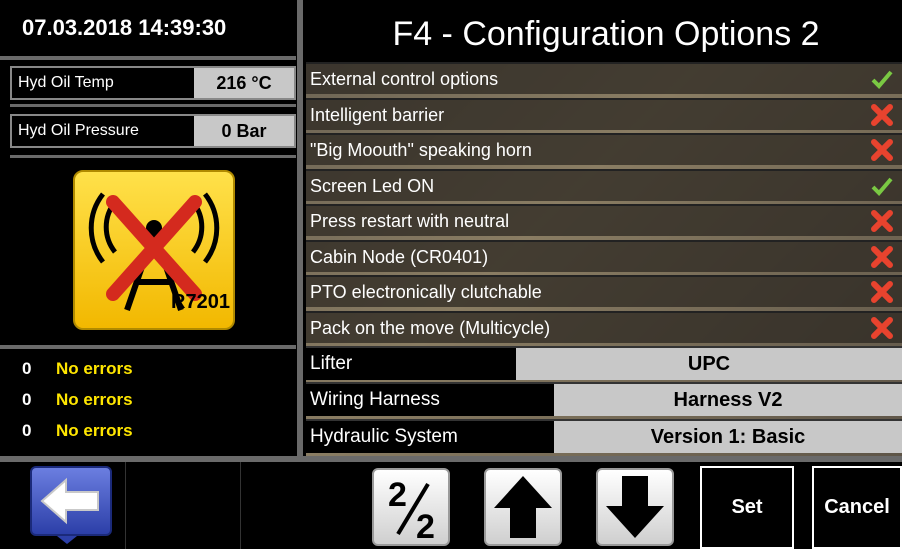 Image resolution: width=902 pixels, height=549 pixels. Describe the element at coordinates (411, 507) in the screenshot. I see `page-indicator-button: 2 2` at that location.